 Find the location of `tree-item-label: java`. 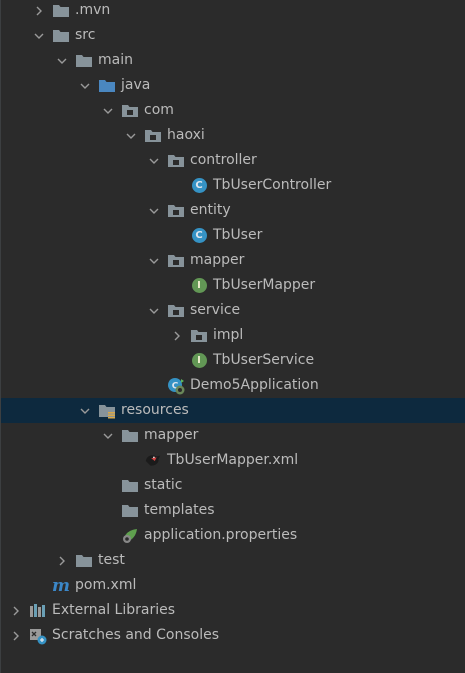

tree-item-label: java is located at coordinates (136, 85).